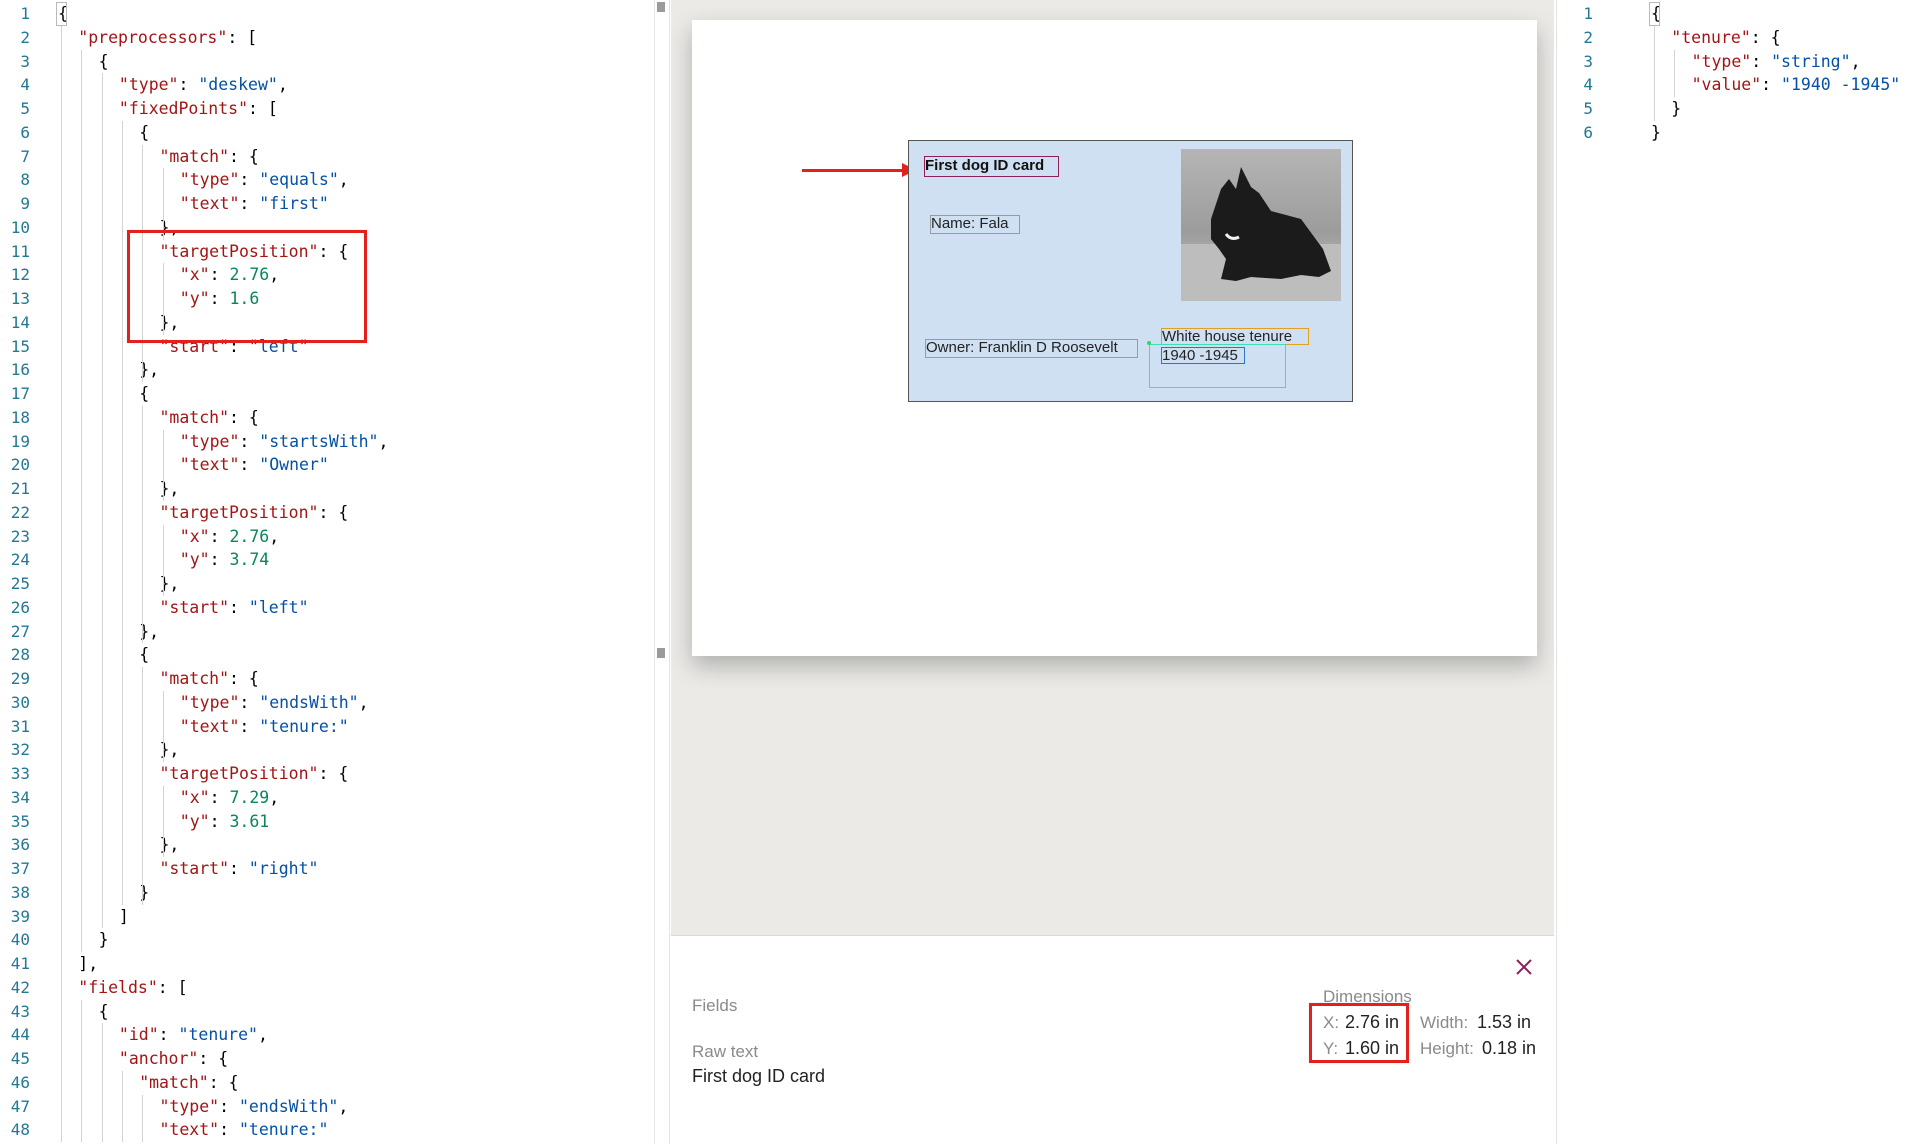 Image resolution: width=1906 pixels, height=1145 pixels. I want to click on line-number: 27, so click(20, 631).